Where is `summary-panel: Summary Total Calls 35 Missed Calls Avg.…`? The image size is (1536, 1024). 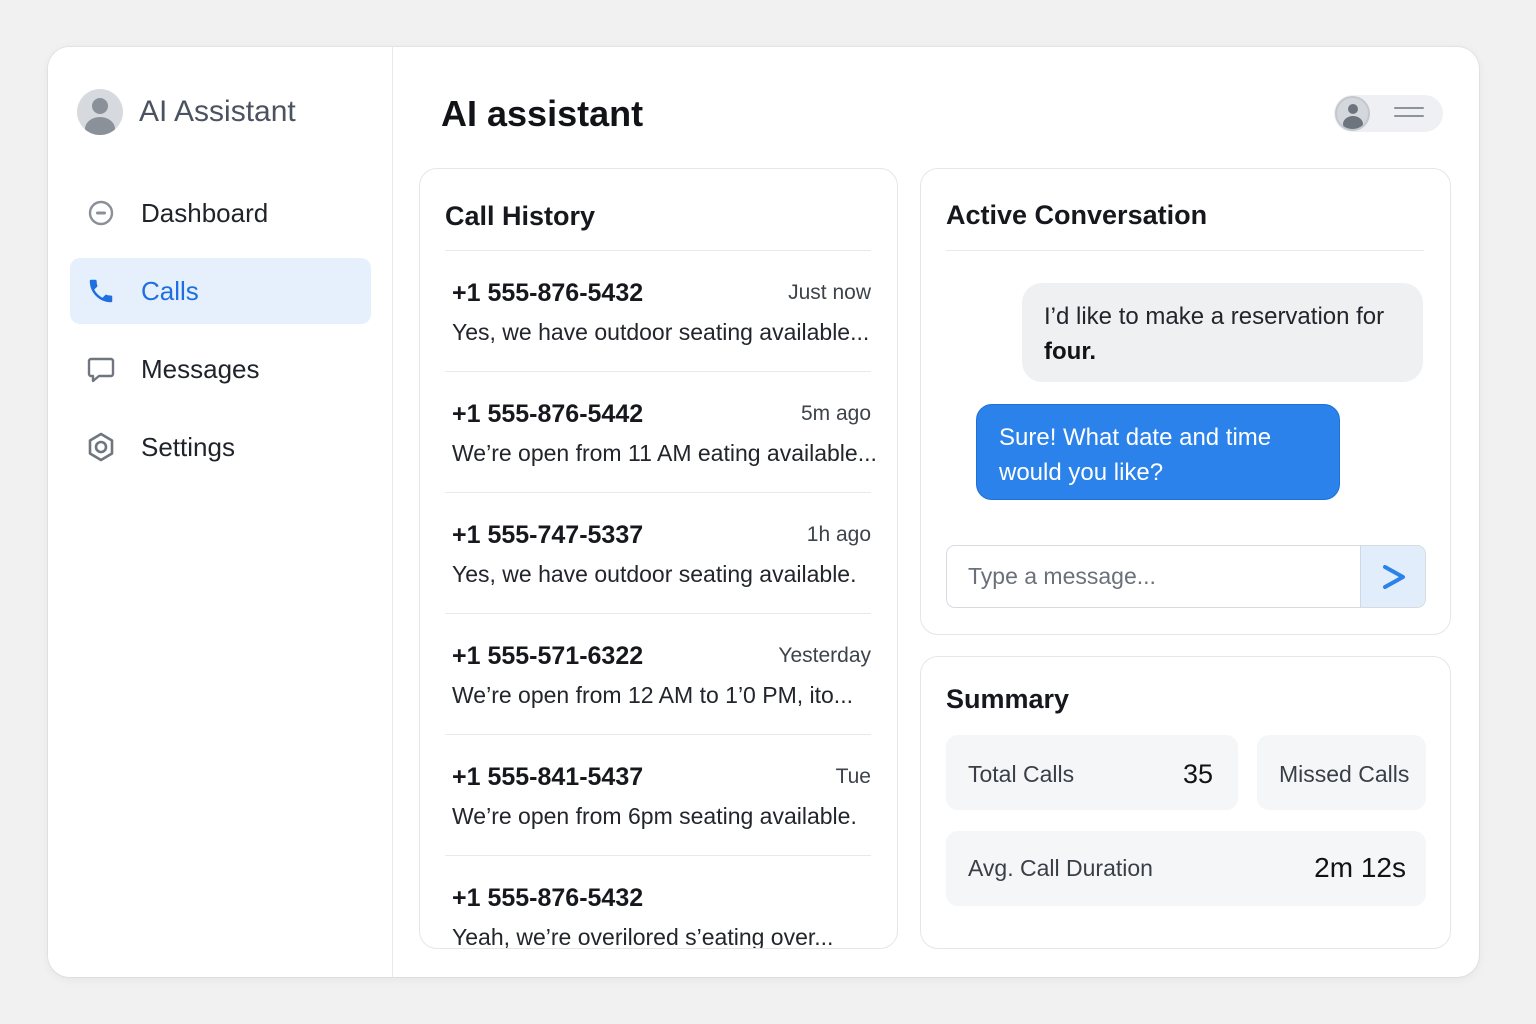
summary-panel: Summary Total Calls 35 Missed Calls Avg.… is located at coordinates (1185, 802).